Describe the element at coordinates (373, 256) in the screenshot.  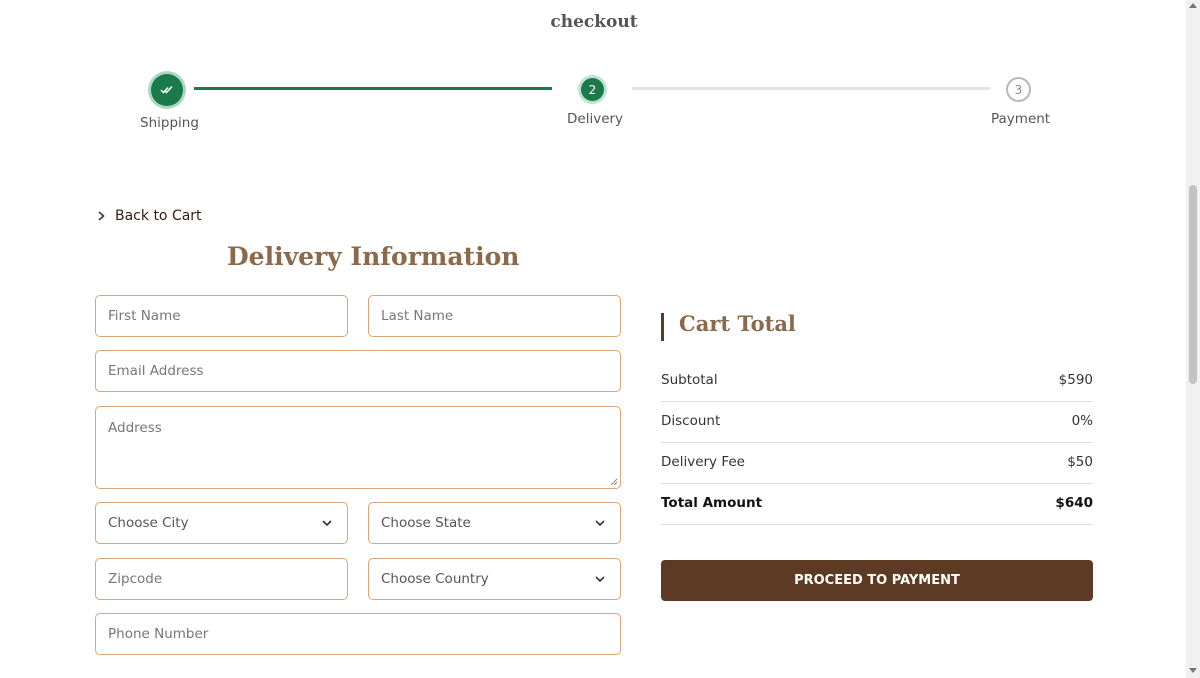
I see `delivery-form-title: Delivery Information` at that location.